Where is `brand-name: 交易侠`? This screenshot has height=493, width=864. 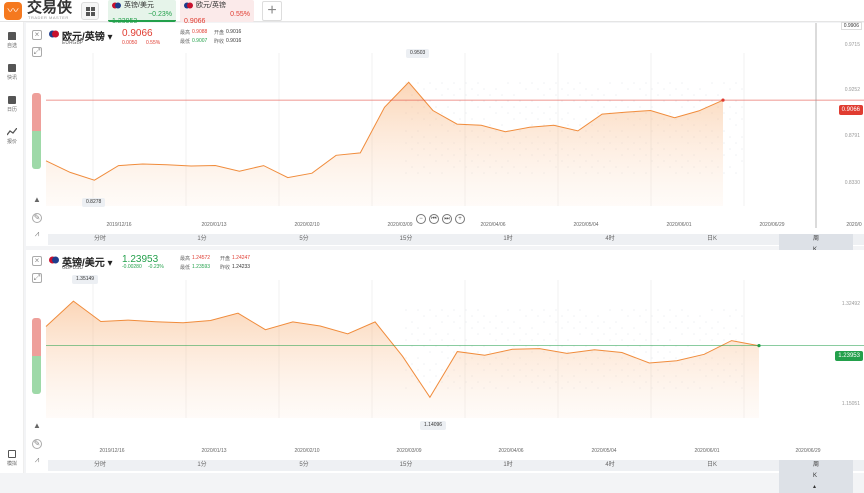
brand-name: 交易侠 is located at coordinates (50, 8).